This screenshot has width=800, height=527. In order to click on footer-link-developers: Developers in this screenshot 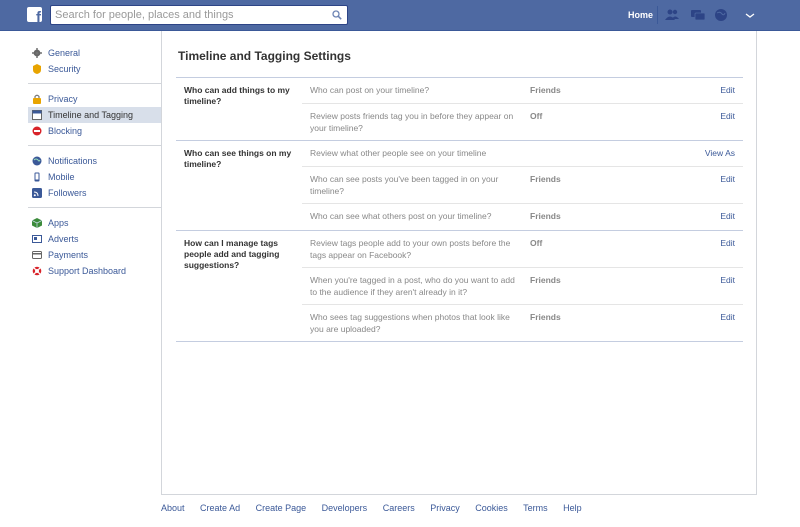, I will do `click(345, 508)`.